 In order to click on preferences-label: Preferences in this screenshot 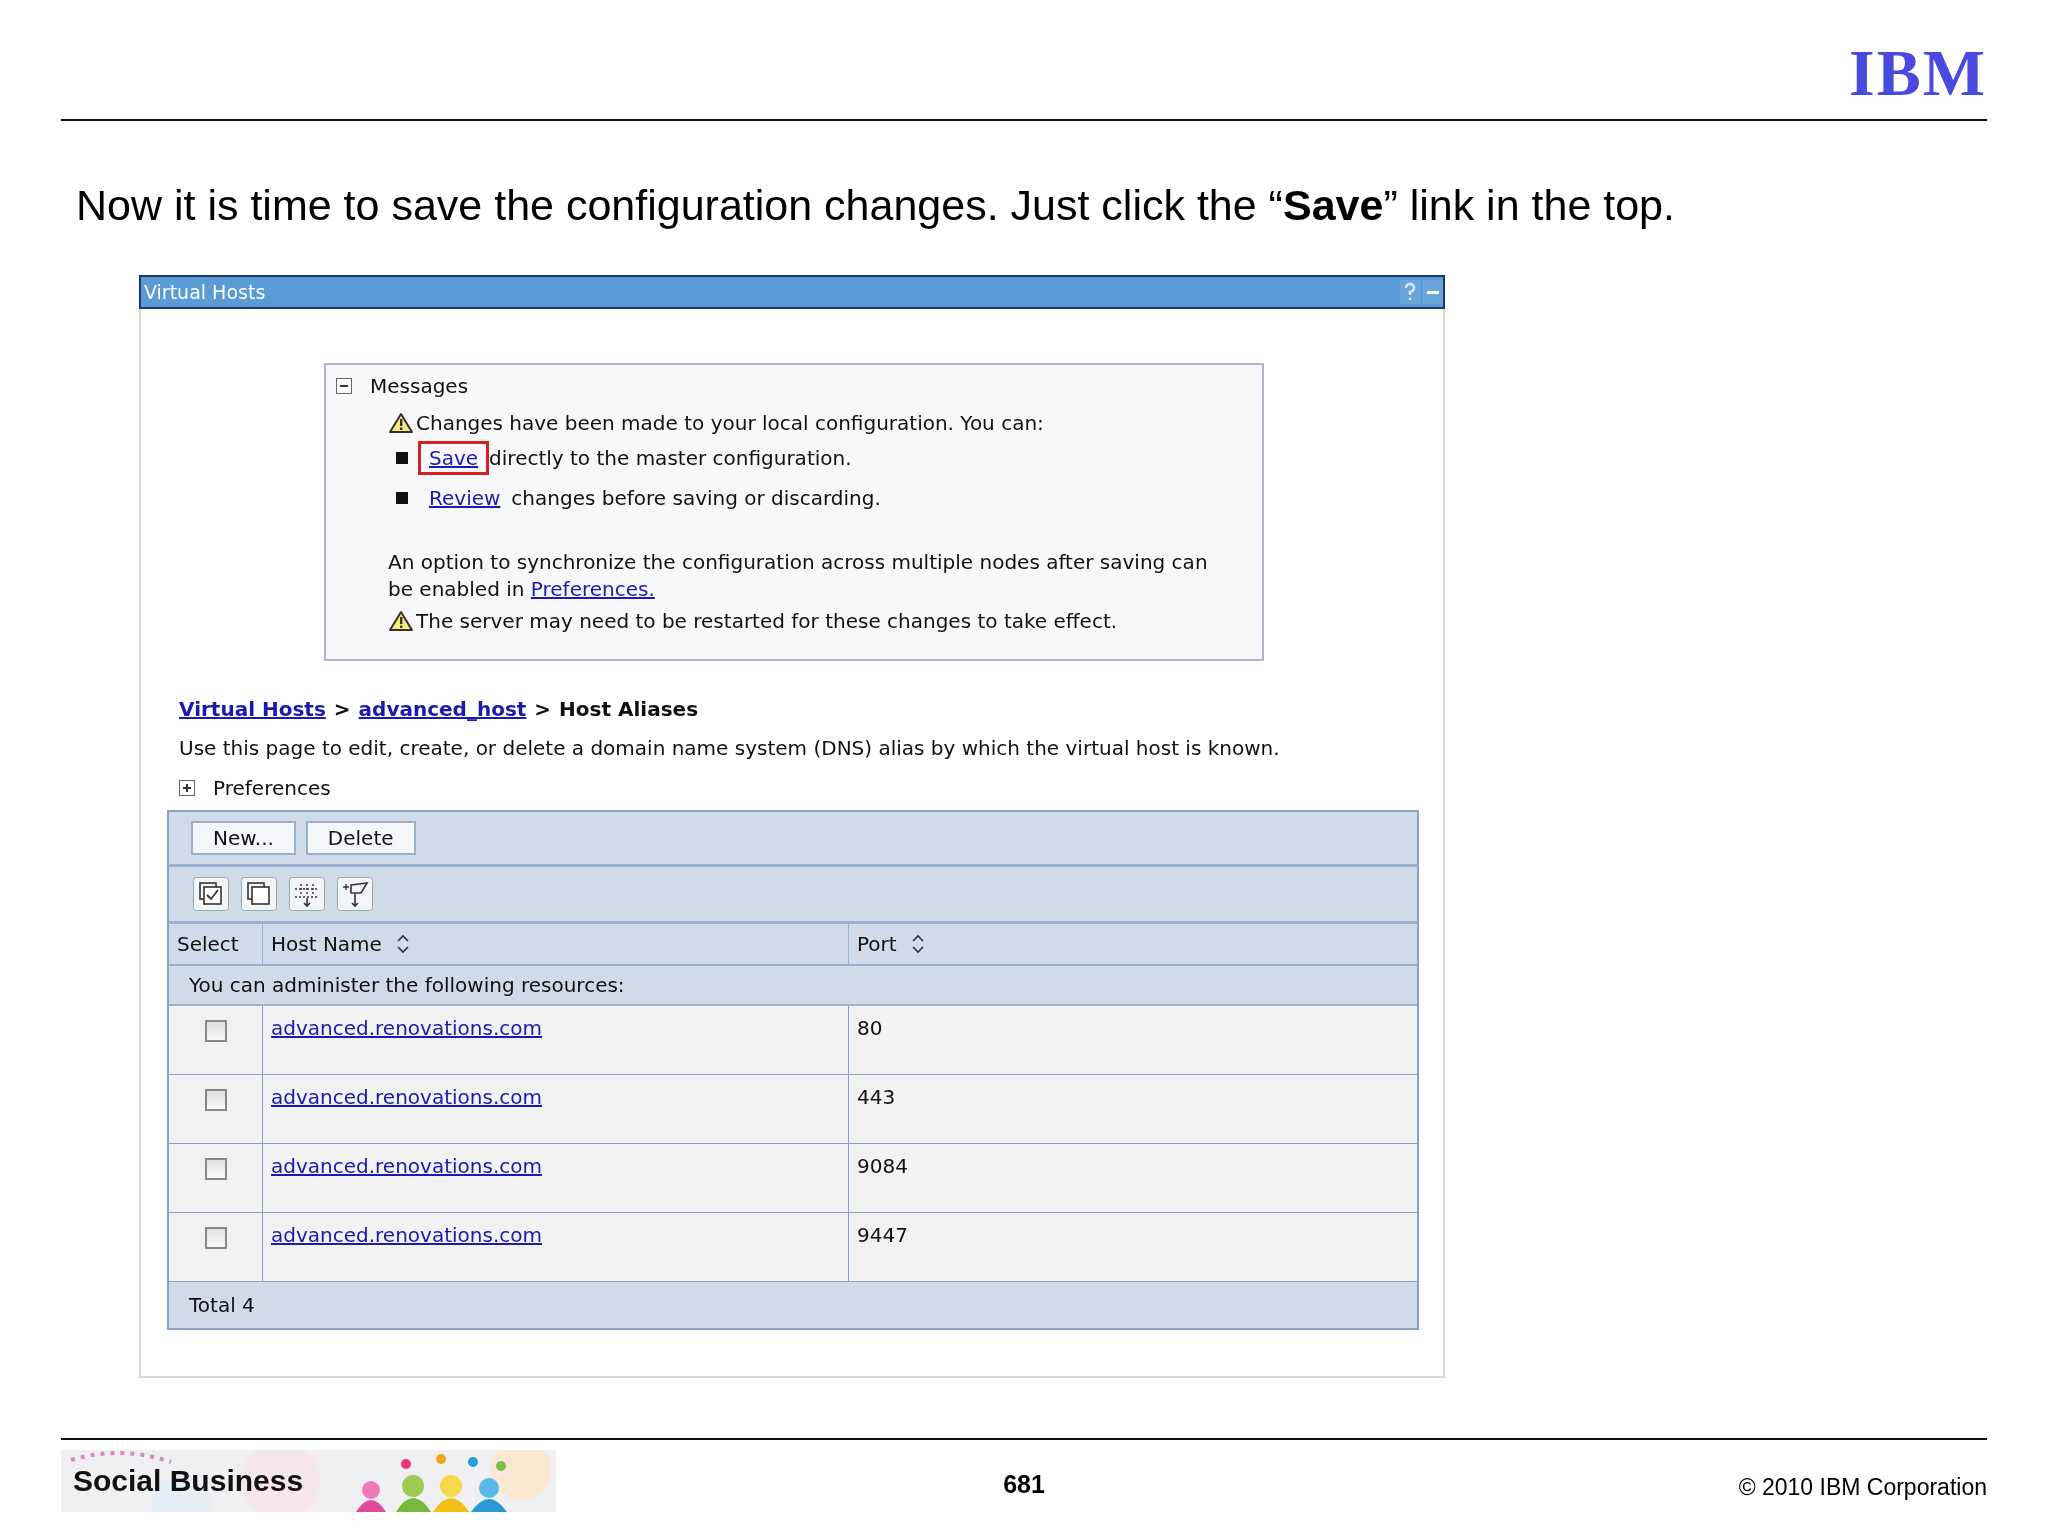, I will do `click(272, 788)`.